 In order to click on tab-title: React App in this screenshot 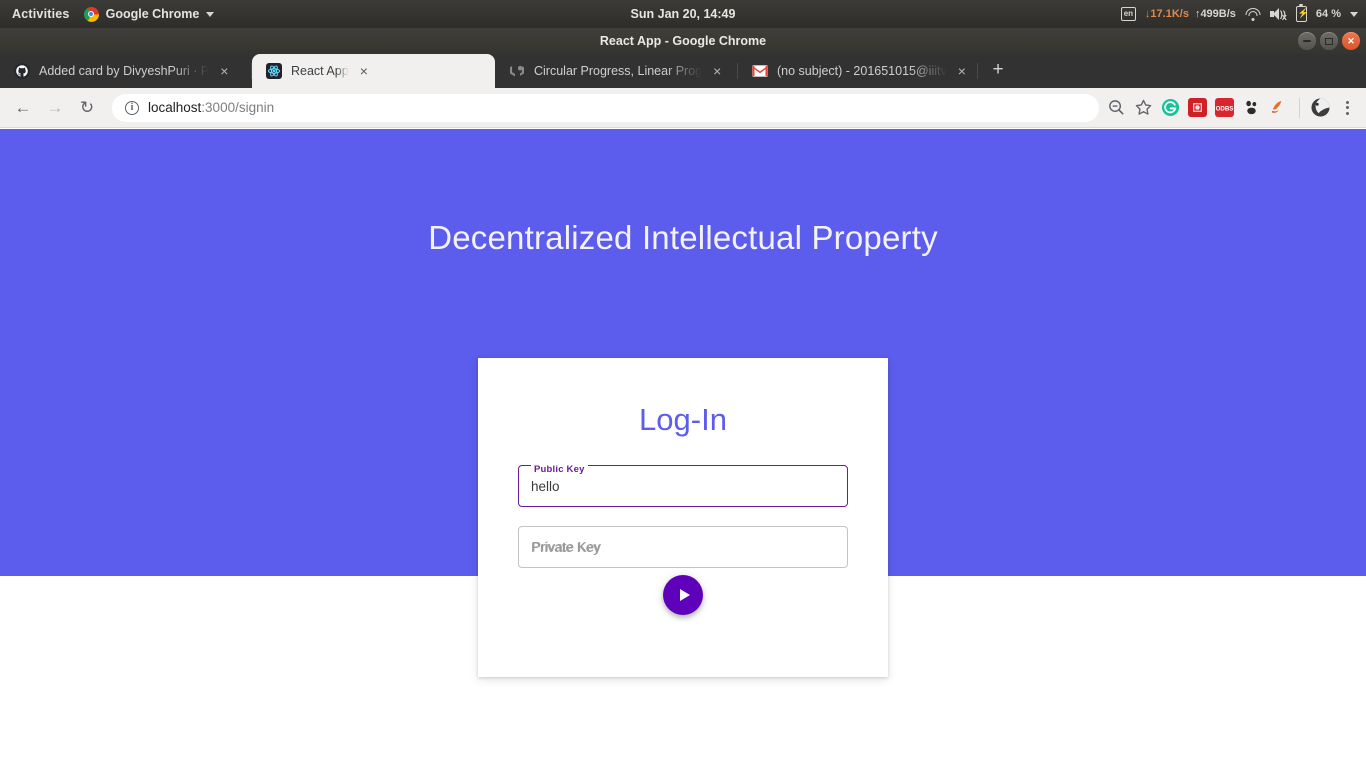, I will do `click(320, 71)`.